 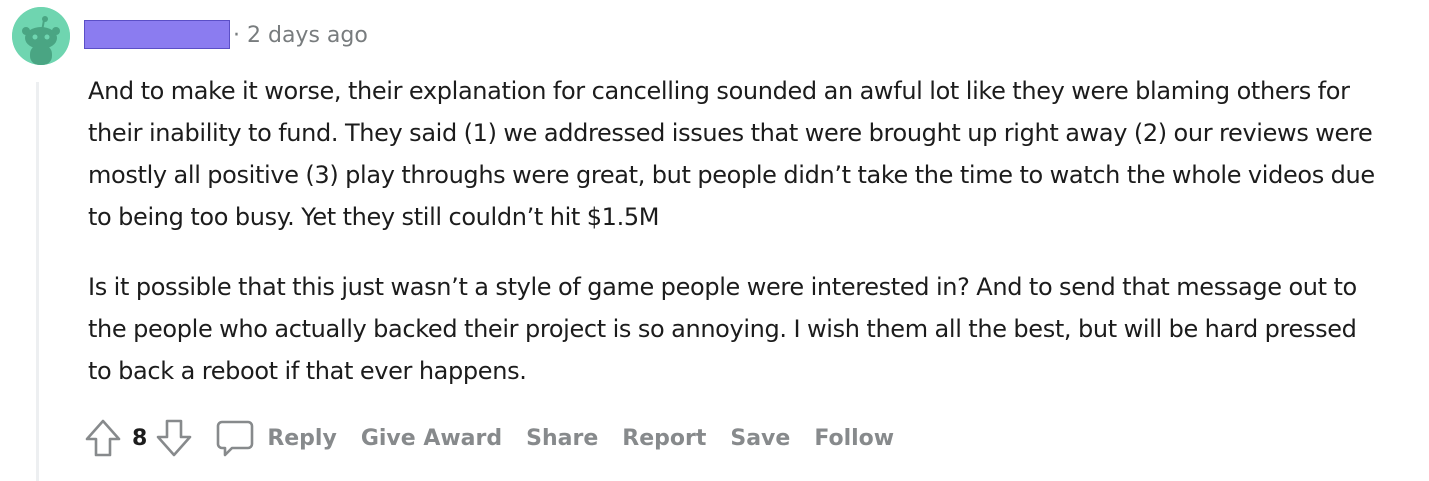 I want to click on reply-label: Reply, so click(x=302, y=438).